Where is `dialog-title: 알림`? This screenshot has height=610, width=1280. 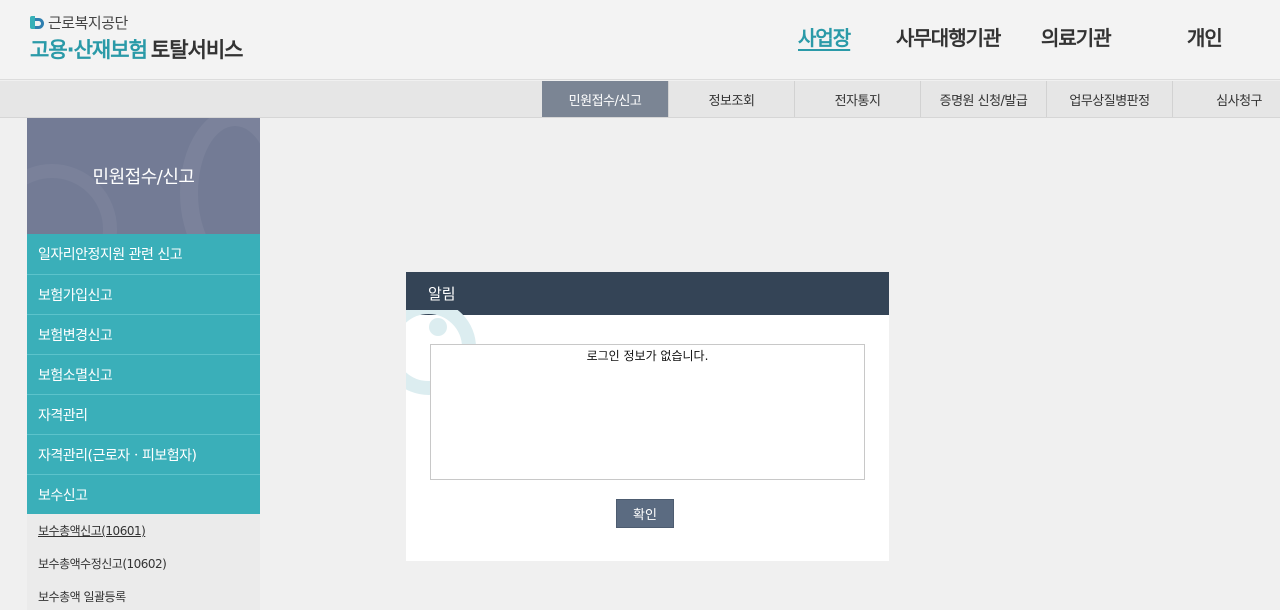 dialog-title: 알림 is located at coordinates (647, 293).